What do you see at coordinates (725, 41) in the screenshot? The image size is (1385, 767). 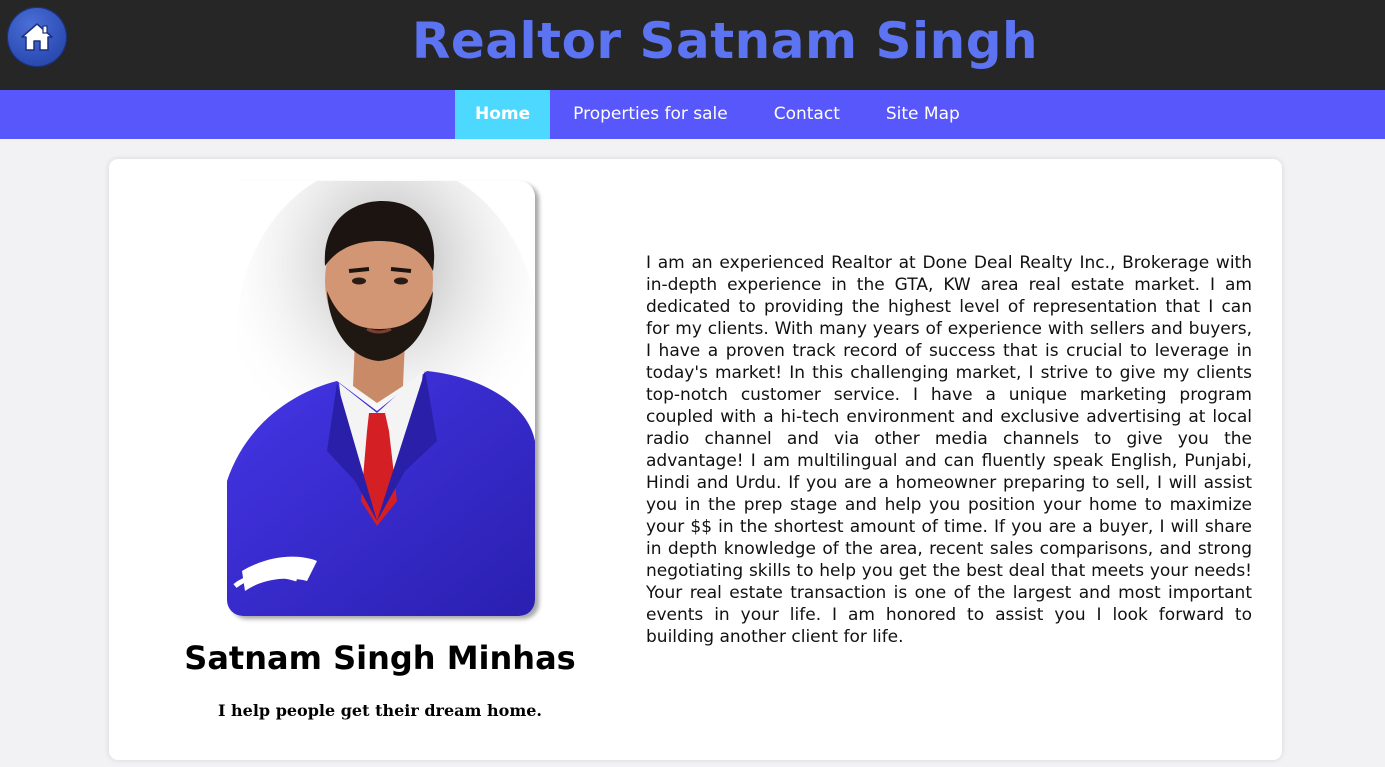 I see `site-title: Realtor Satnam Singh` at bounding box center [725, 41].